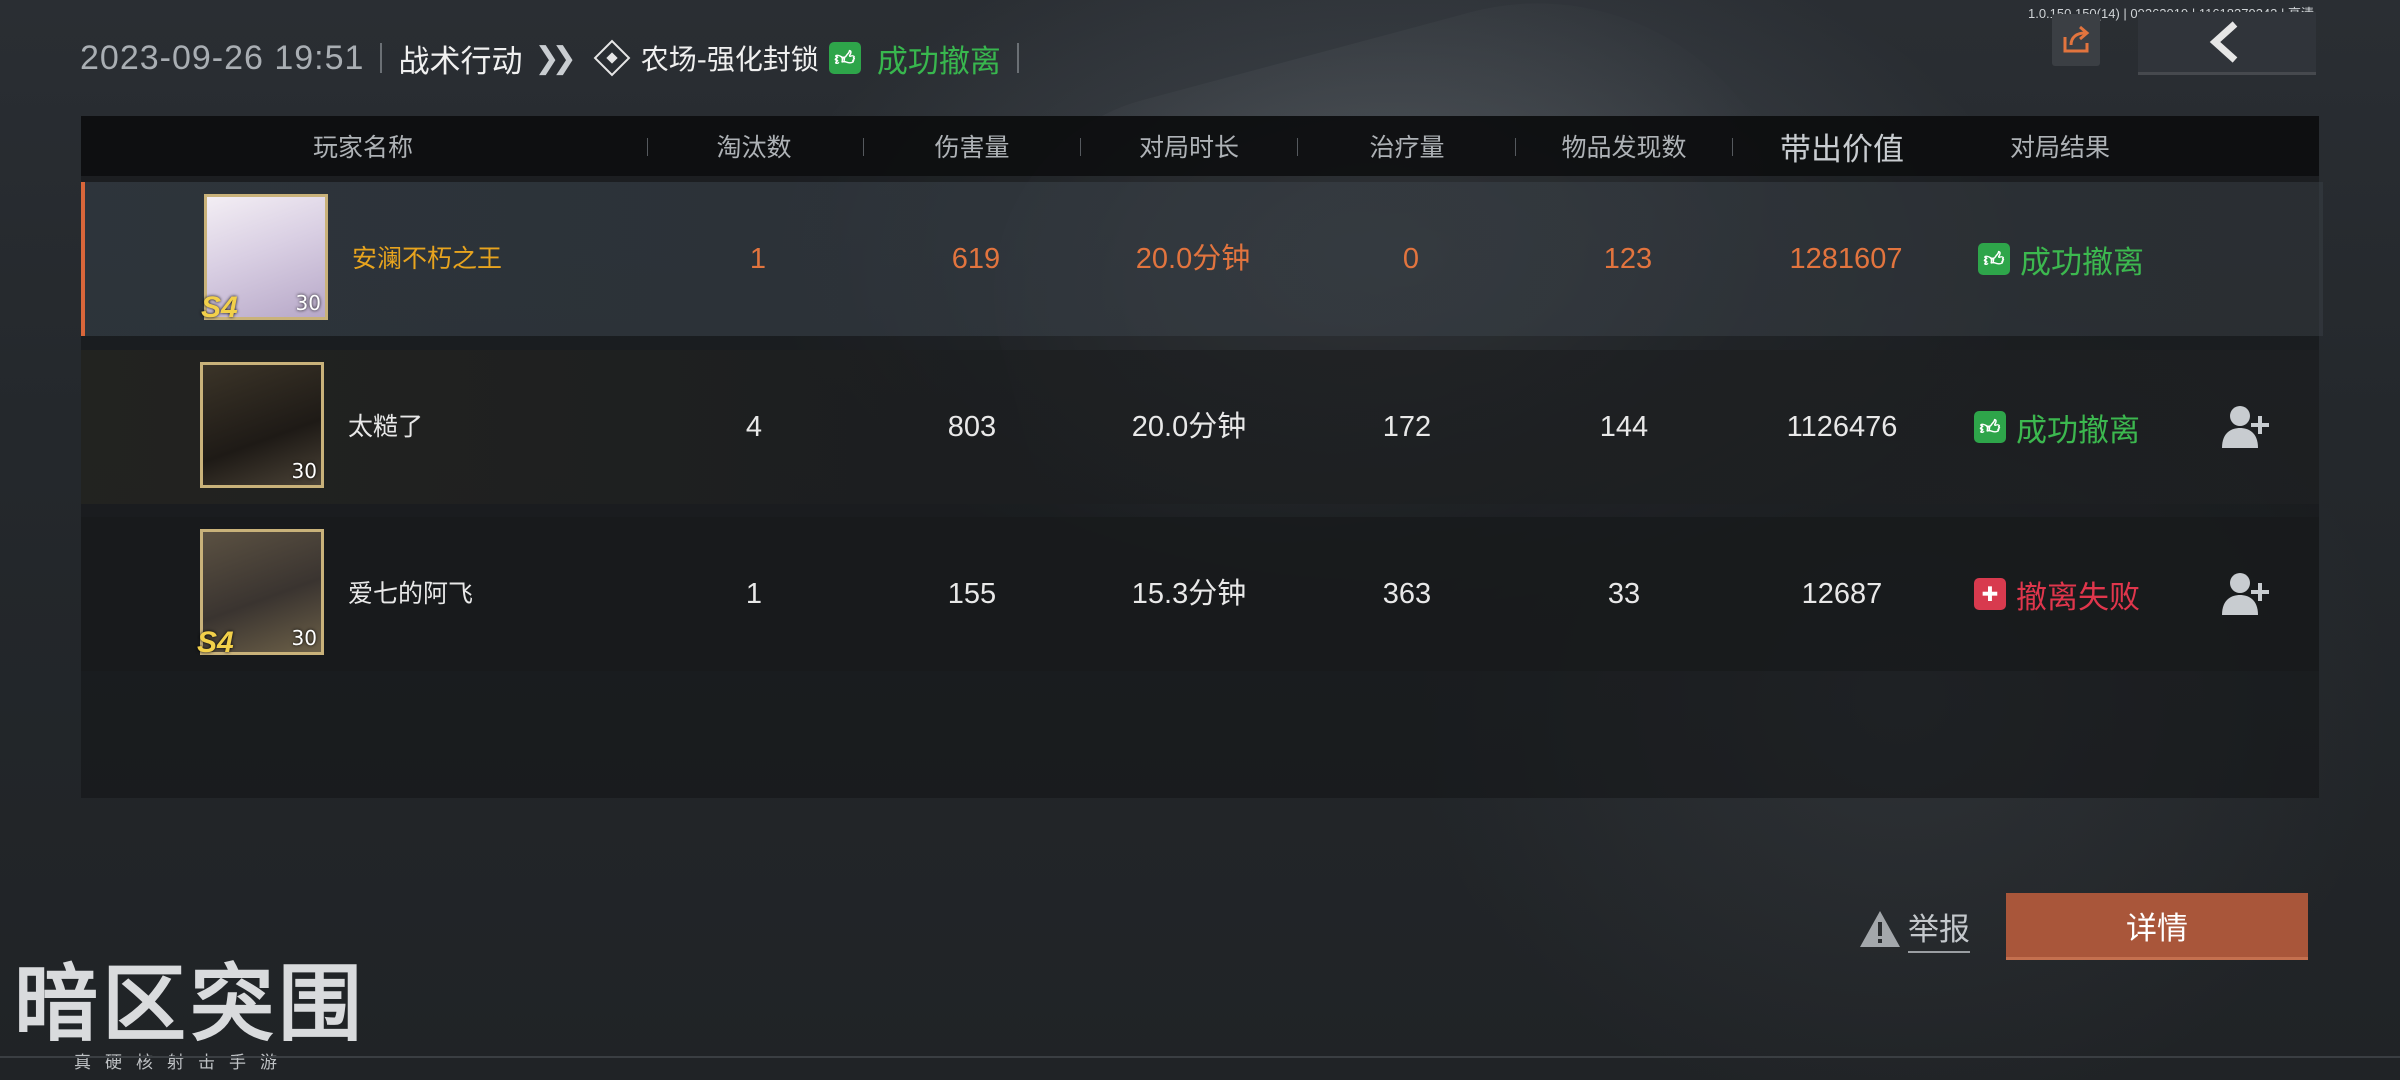 The height and width of the screenshot is (1080, 2400). What do you see at coordinates (262, 425) in the screenshot?
I see `avatar: 30` at bounding box center [262, 425].